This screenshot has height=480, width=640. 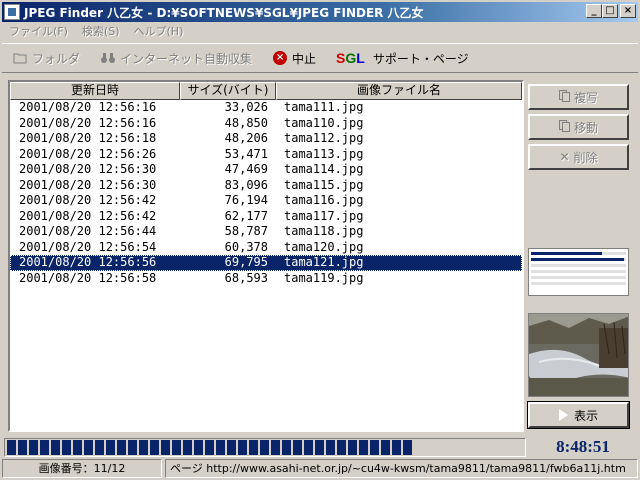 I want to click on support-page-button: SGL サポート・ページ, so click(x=402, y=58).